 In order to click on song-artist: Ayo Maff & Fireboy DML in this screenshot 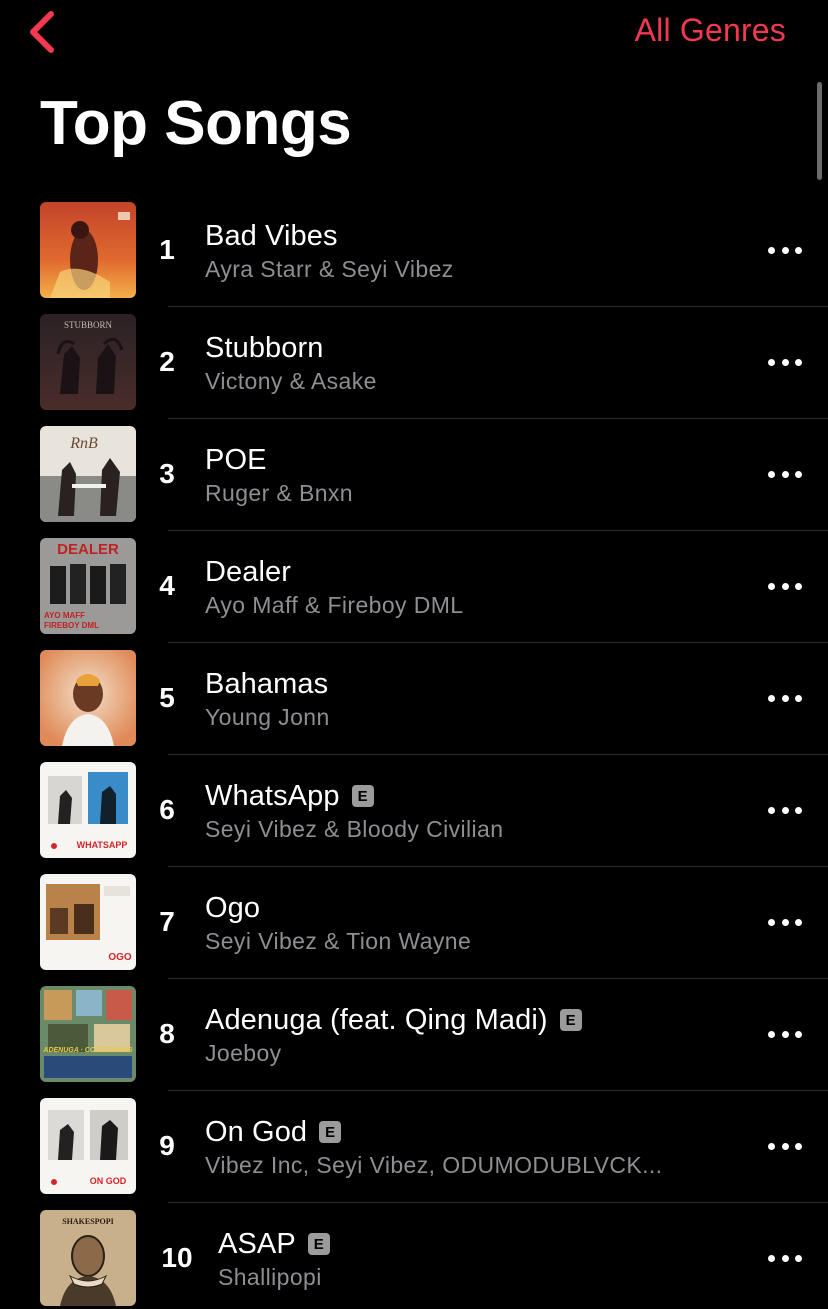, I will do `click(334, 605)`.